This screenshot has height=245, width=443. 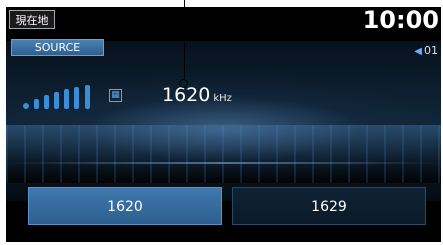 What do you see at coordinates (222, 98) in the screenshot?
I see `frequency-unit: kHz` at bounding box center [222, 98].